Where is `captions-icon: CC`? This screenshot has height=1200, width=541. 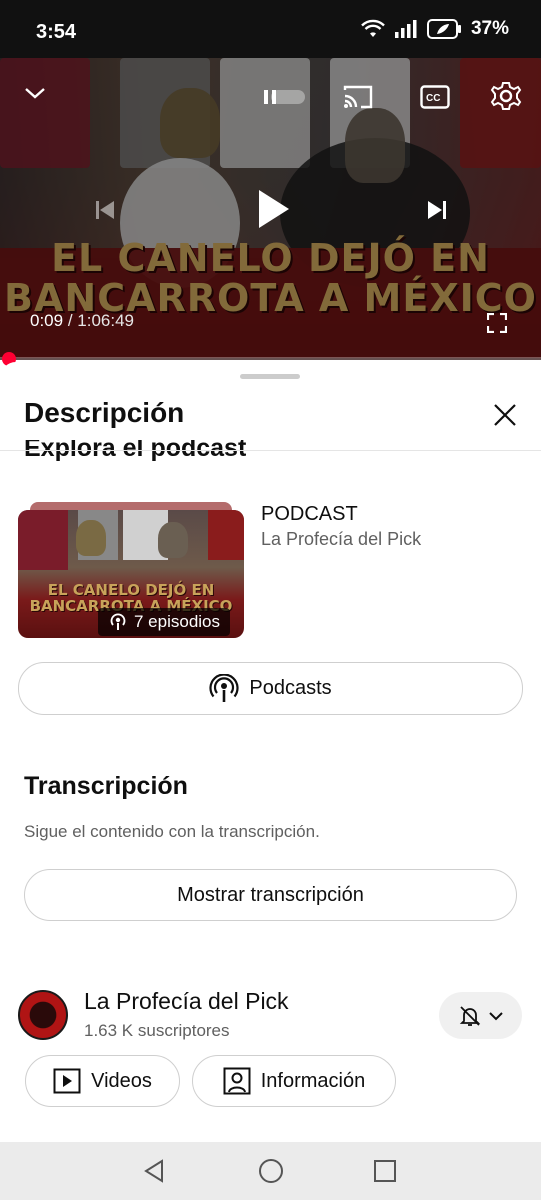
captions-icon: CC is located at coordinates (435, 97).